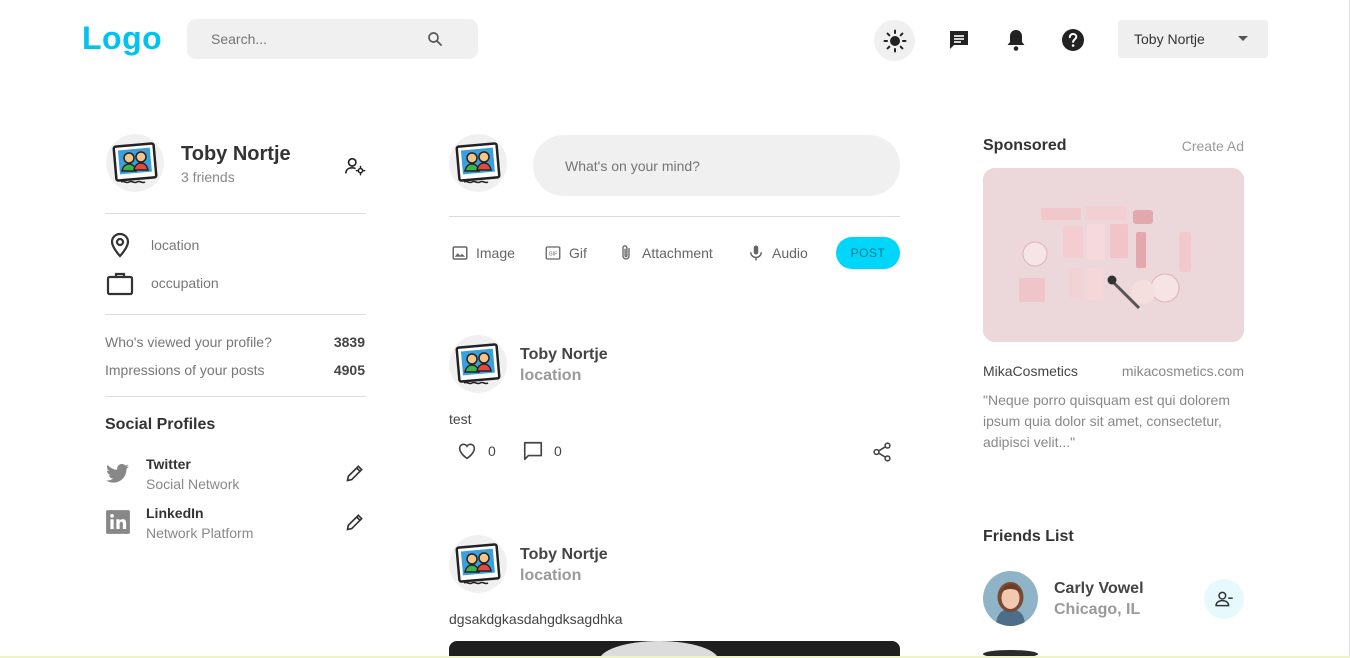 Image resolution: width=1350 pixels, height=658 pixels. I want to click on social-name: LinkedIn, so click(175, 513).